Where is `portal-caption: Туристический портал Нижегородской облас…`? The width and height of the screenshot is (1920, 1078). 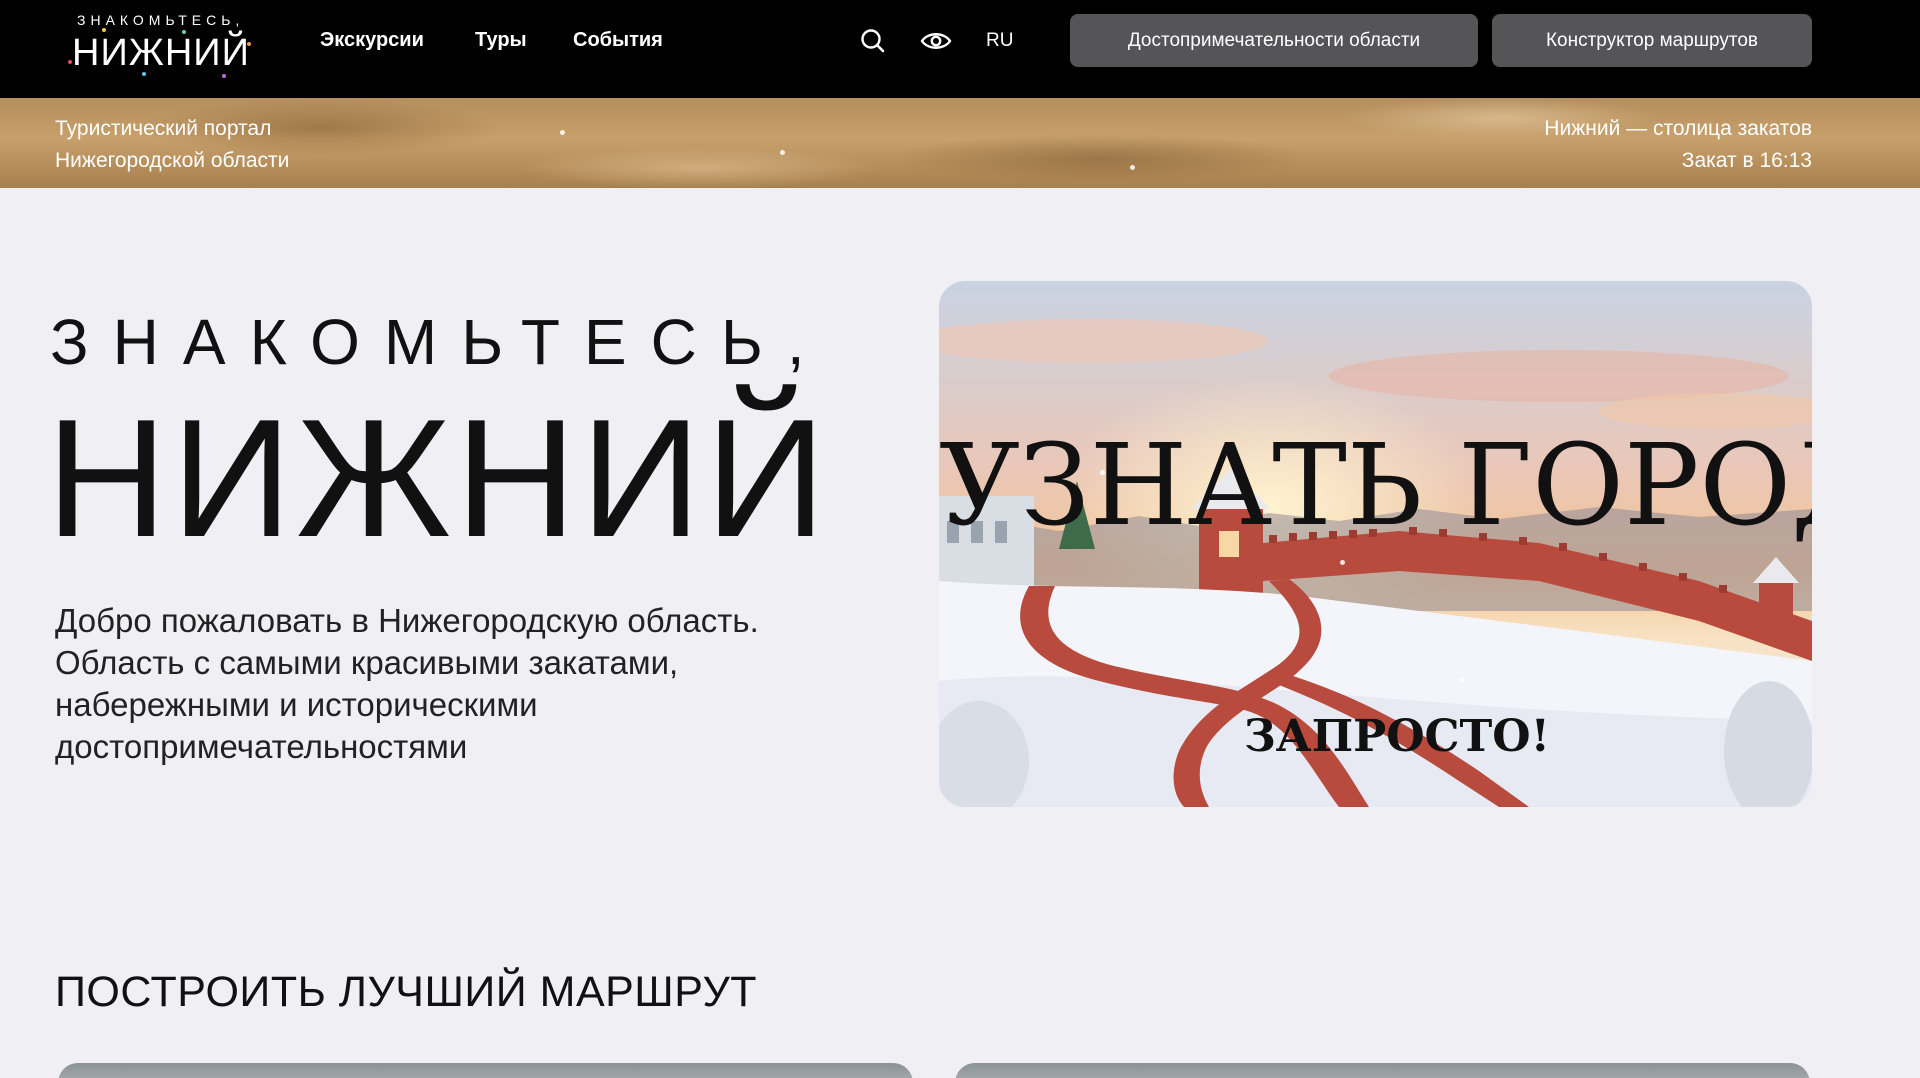
portal-caption: Туристический портал Нижегородской облас… is located at coordinates (172, 145).